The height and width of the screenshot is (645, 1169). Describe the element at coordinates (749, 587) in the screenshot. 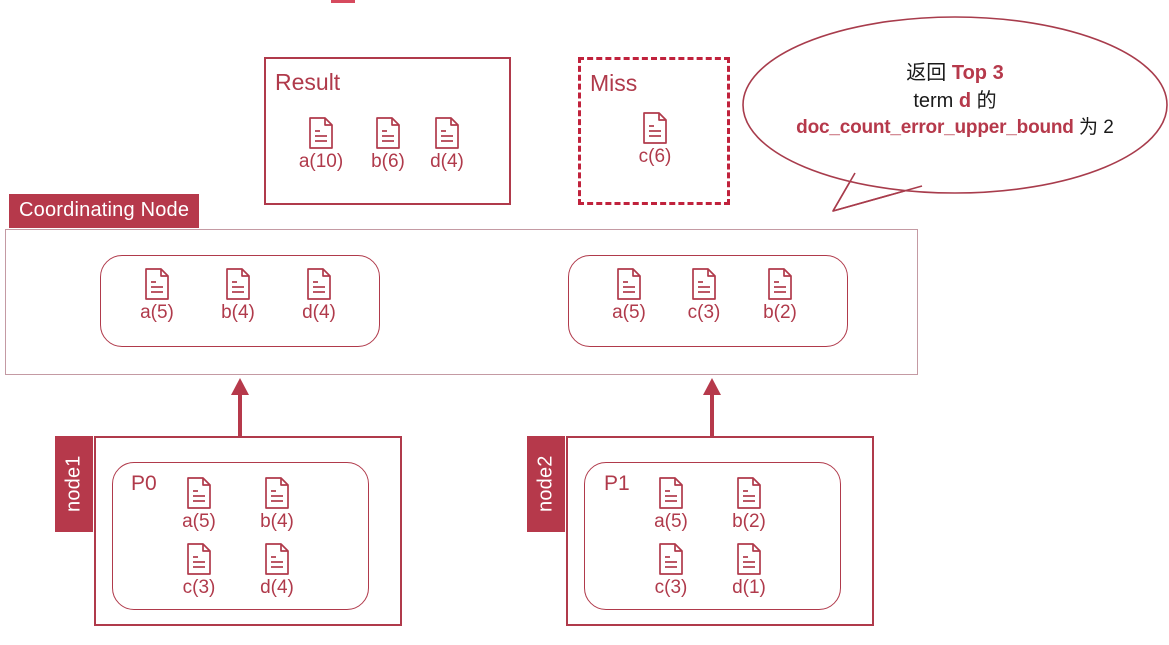

I see `doc-label: d(1)` at that location.